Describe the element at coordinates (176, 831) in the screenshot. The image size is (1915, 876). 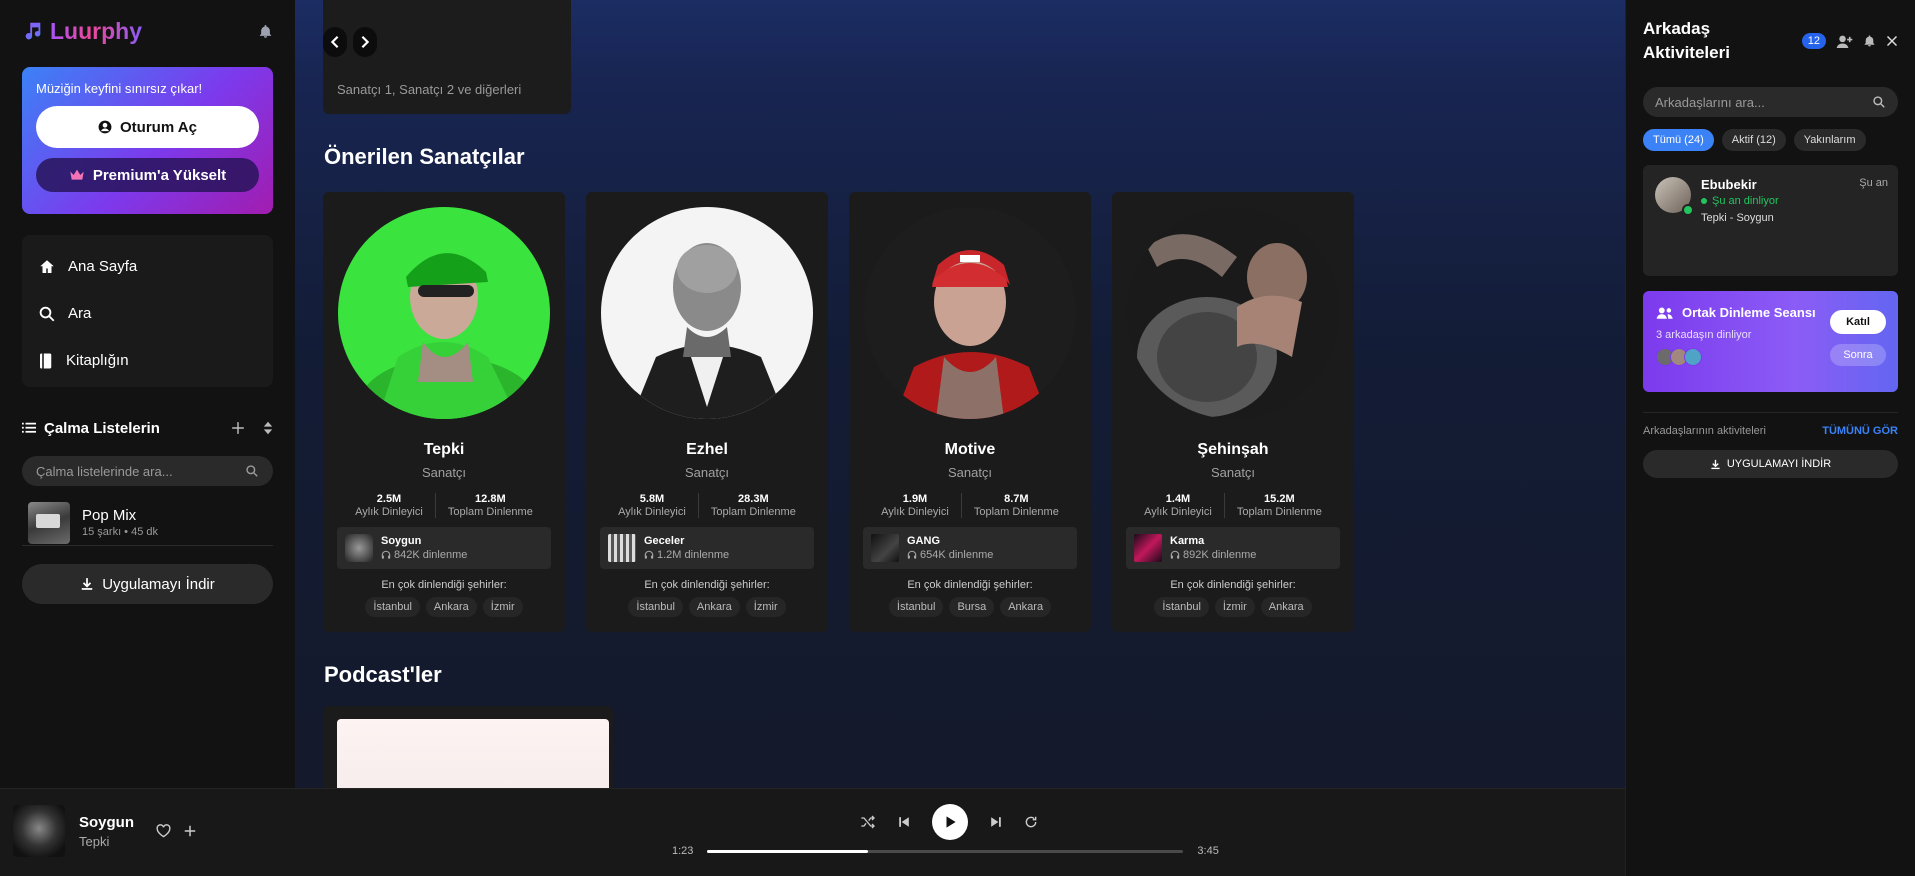
I see `now-playing-actions` at that location.